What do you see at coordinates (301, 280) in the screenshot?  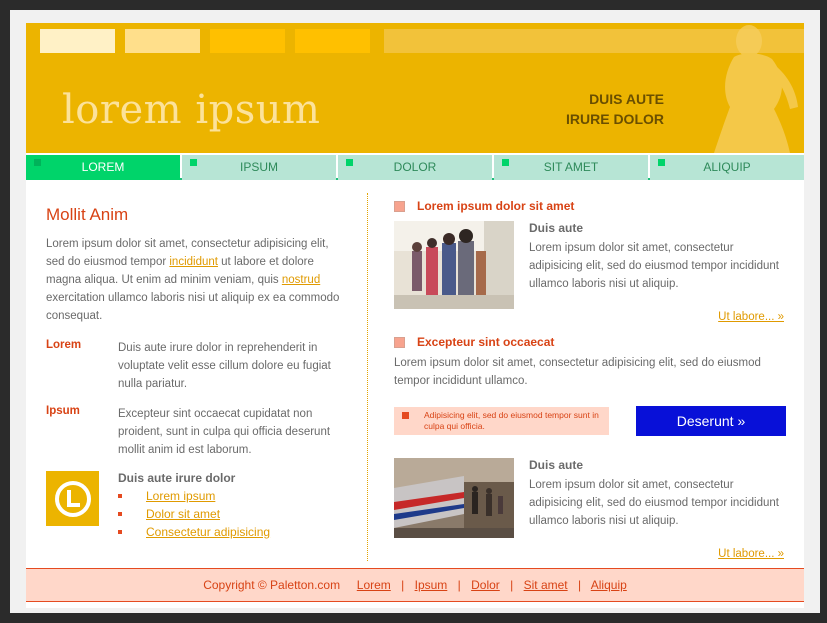 I see `nostrud-link: nostrud` at bounding box center [301, 280].